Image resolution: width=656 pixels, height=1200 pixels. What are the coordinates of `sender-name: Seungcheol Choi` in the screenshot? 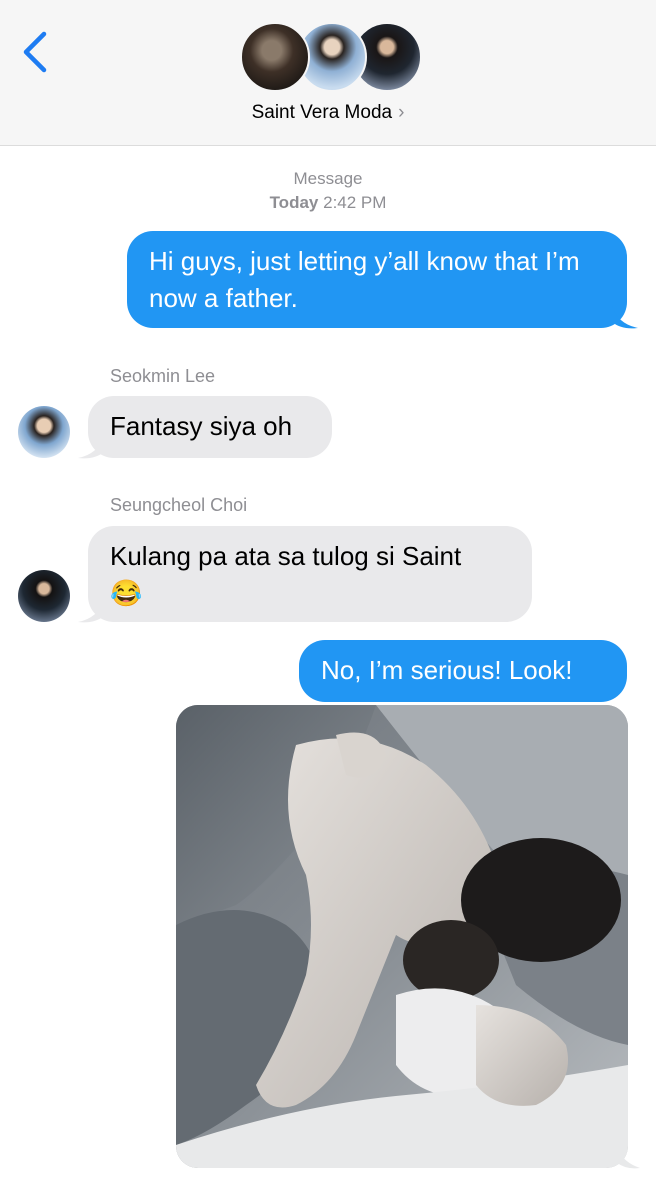 It's located at (179, 505).